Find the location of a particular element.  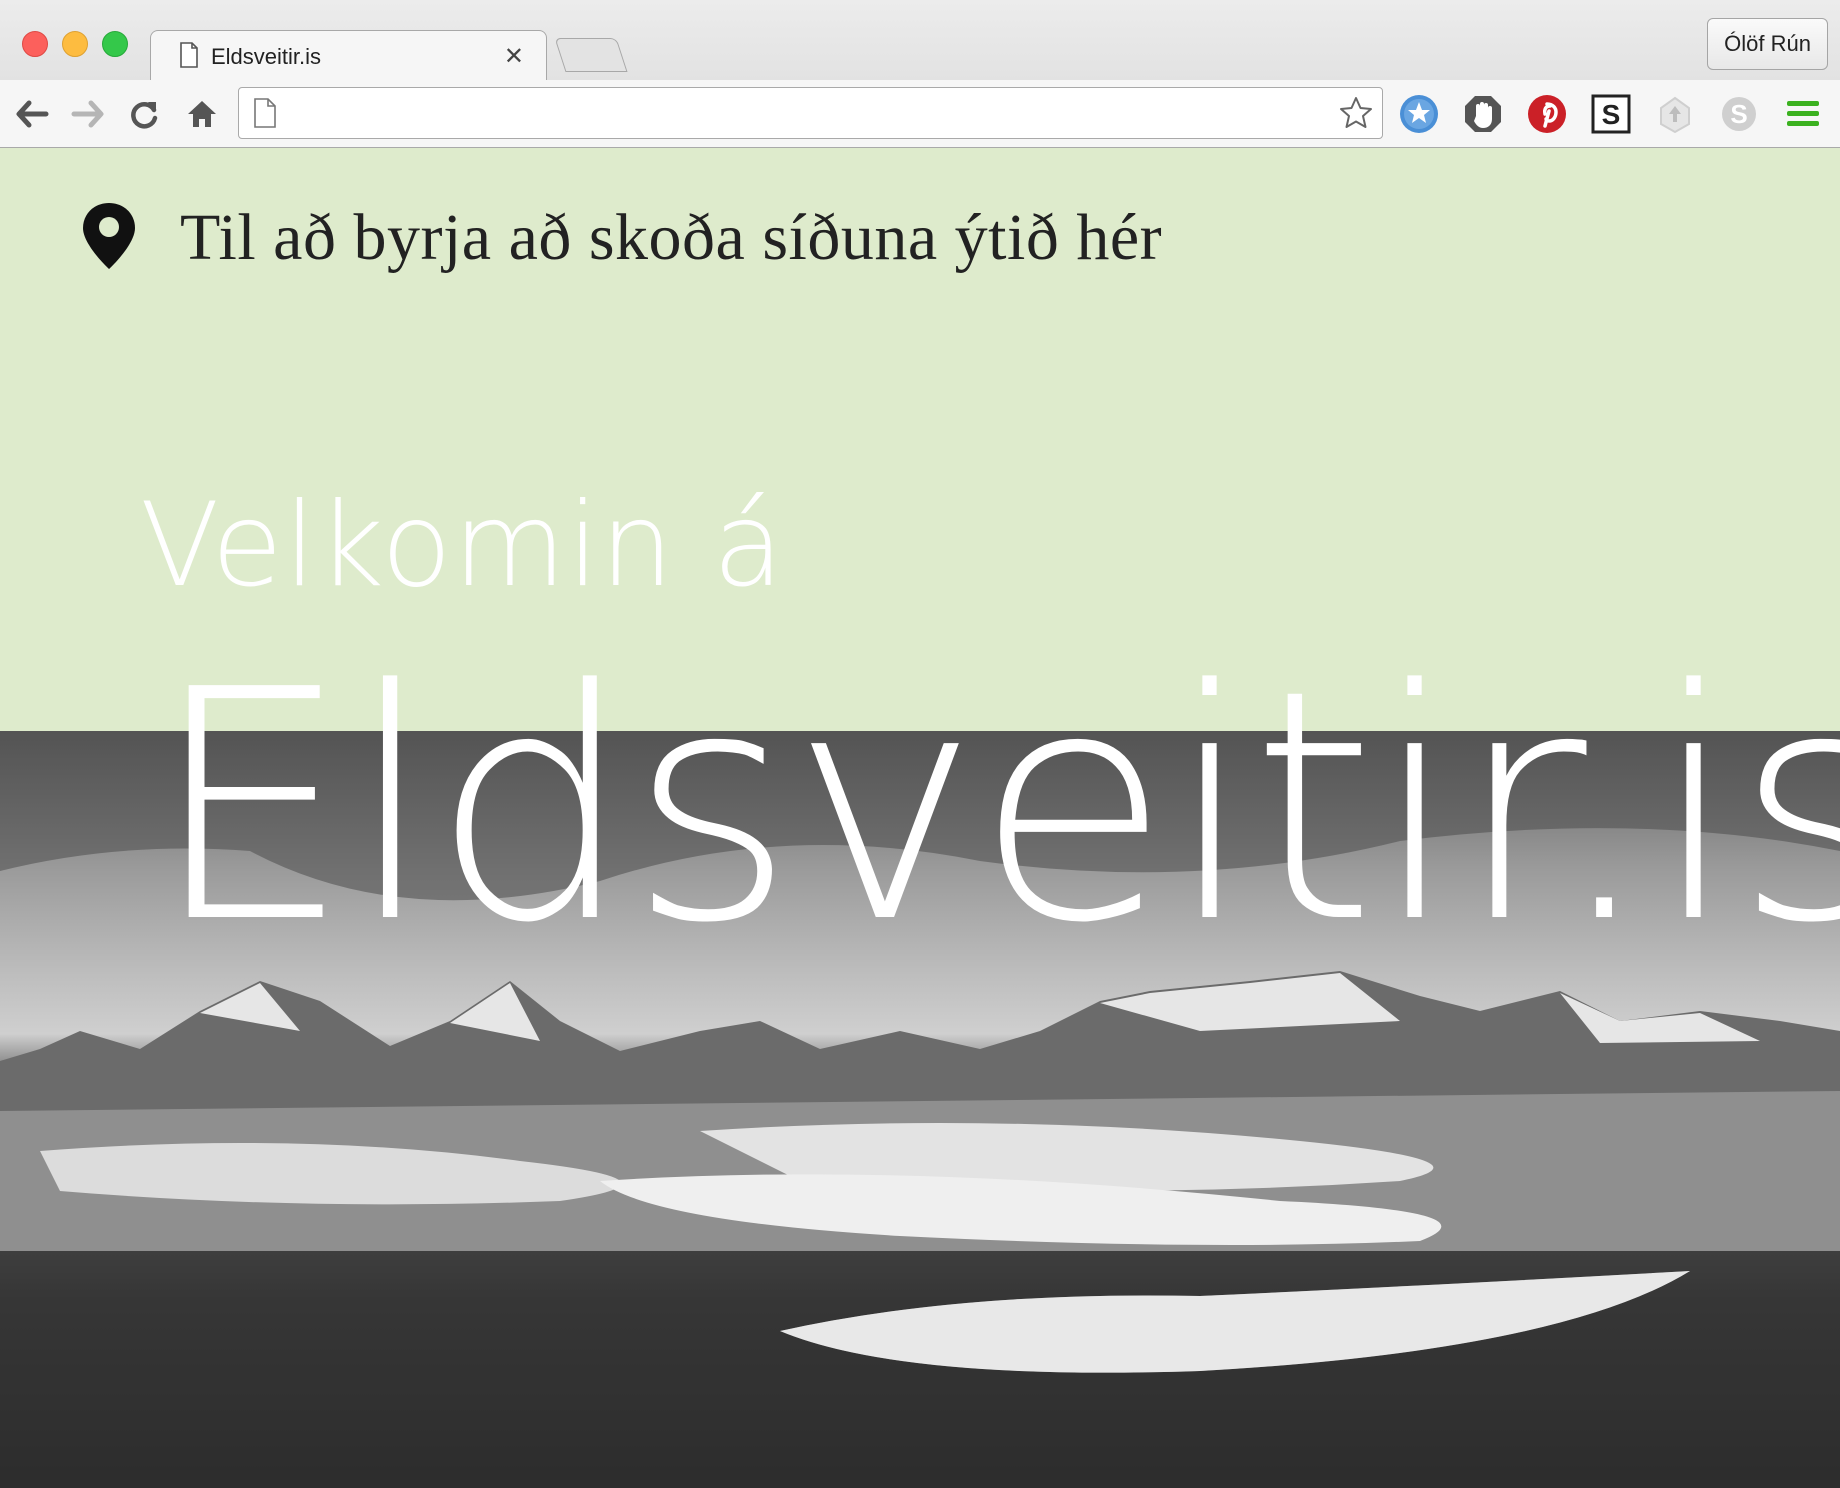

browser-chrome: Eldsveitir.is ✕ Ólöf Rún S S is located at coordinates (920, 74).